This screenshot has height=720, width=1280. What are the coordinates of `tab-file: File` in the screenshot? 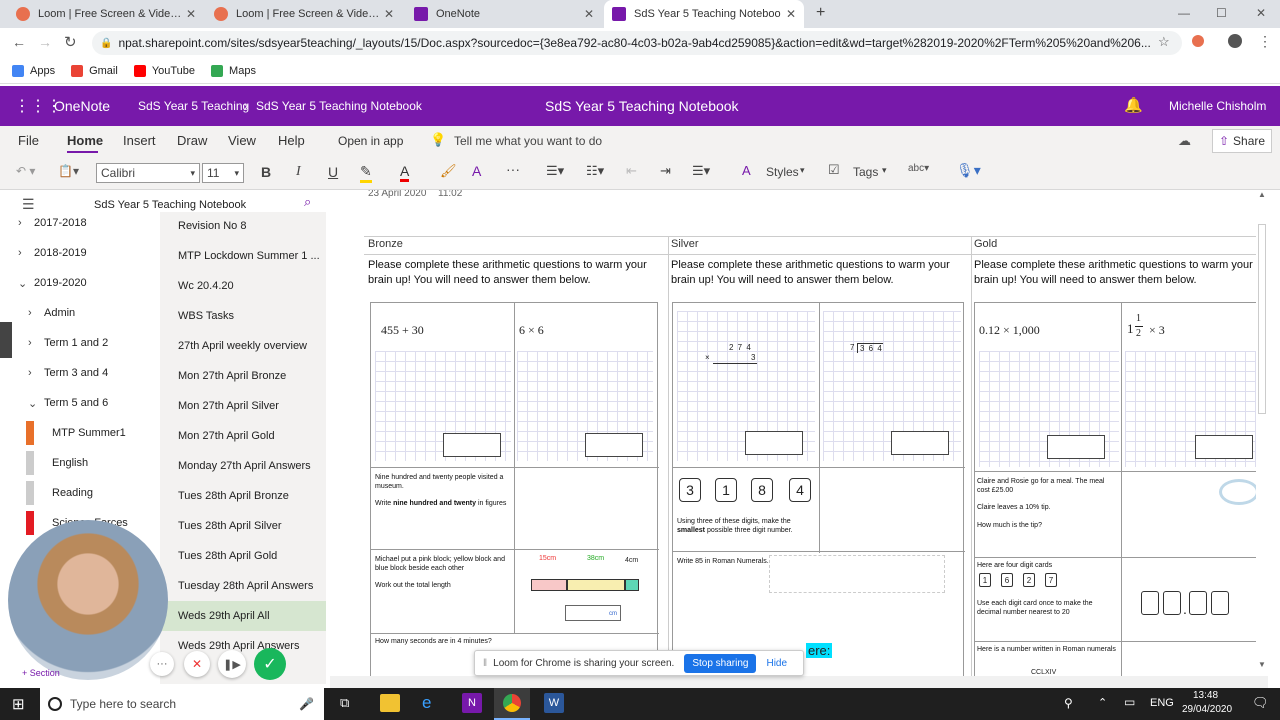 It's located at (28, 140).